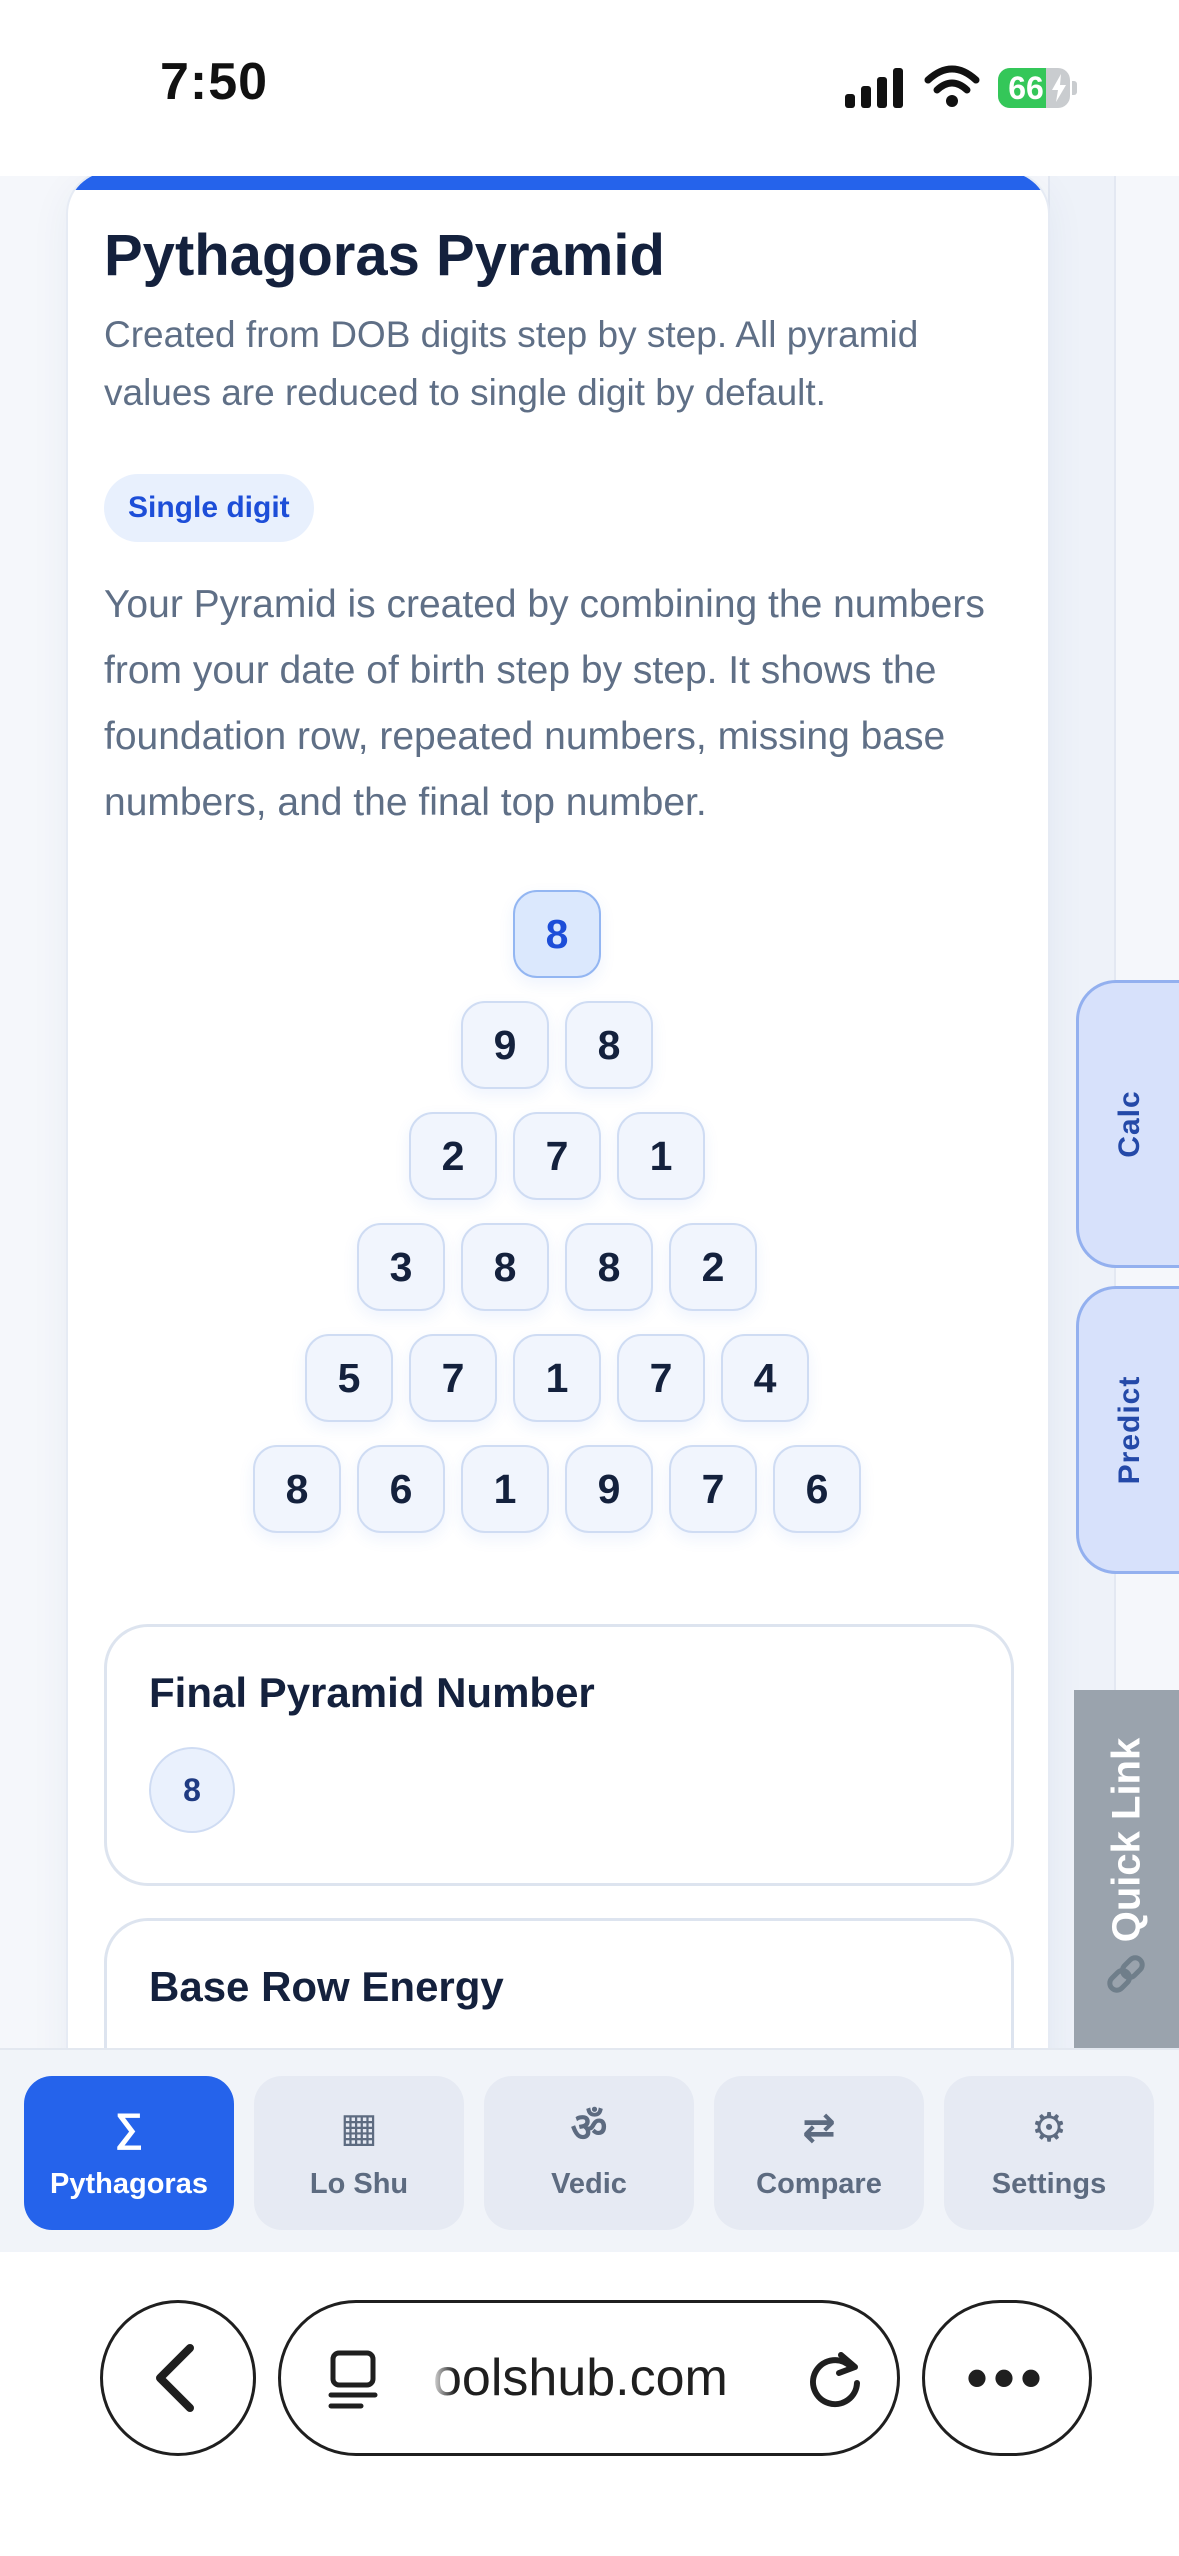 This screenshot has width=1179, height=2556. I want to click on grid-icon: ▦, so click(359, 2128).